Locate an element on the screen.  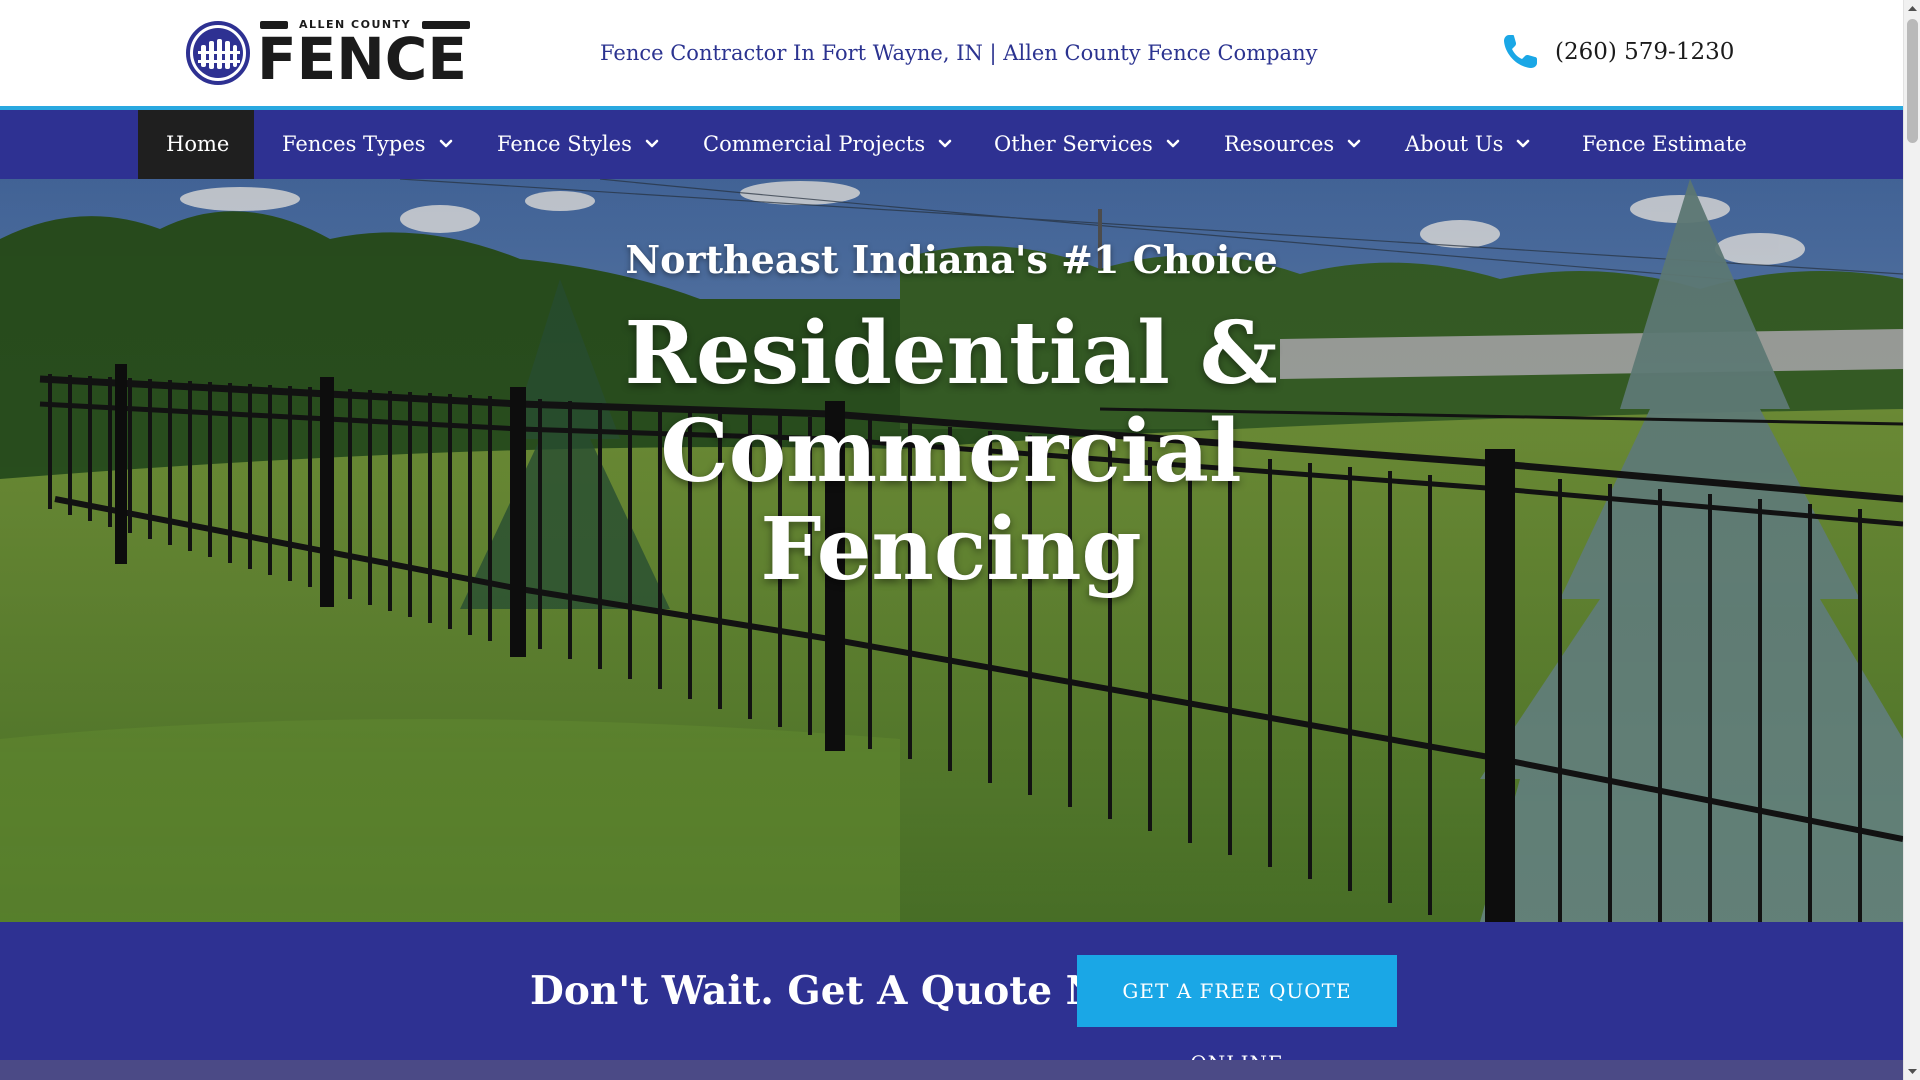
site-logo: ALLEN COUNTY FENCE is located at coordinates (328, 53).